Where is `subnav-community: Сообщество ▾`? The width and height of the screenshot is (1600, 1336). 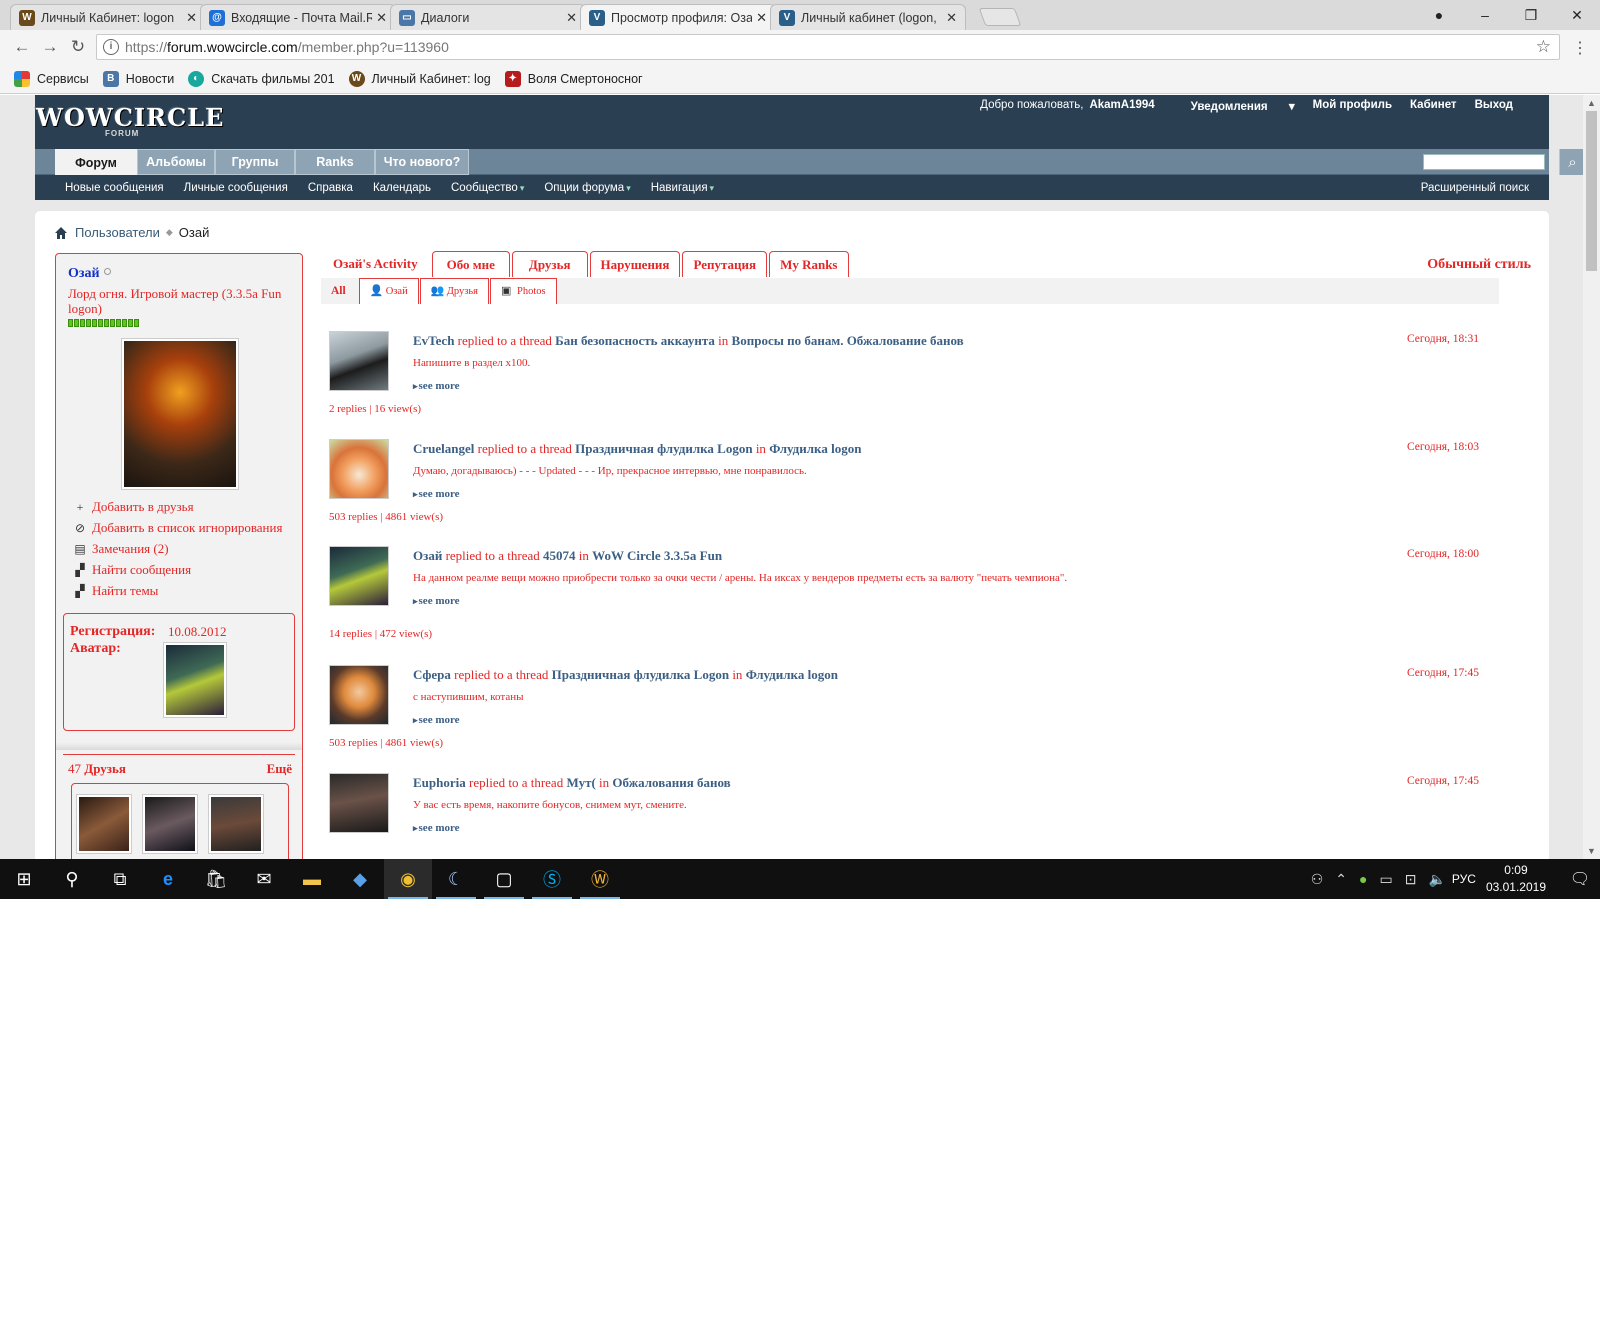
subnav-community: Сообщество ▾ is located at coordinates (487, 188).